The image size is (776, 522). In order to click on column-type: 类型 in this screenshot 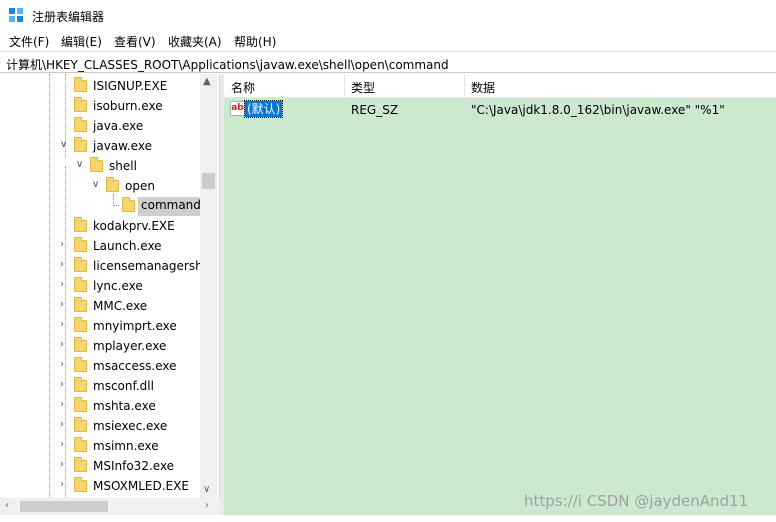, I will do `click(363, 87)`.